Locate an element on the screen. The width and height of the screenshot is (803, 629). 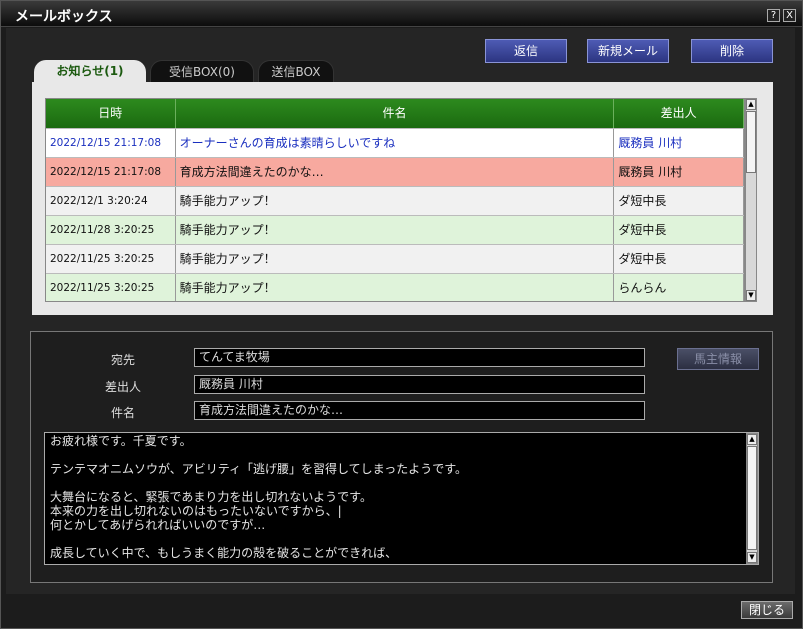
table-row: 2022/12/1 3:20:24 騎手能力アップ！ ダ短中長 is located at coordinates (395, 200).